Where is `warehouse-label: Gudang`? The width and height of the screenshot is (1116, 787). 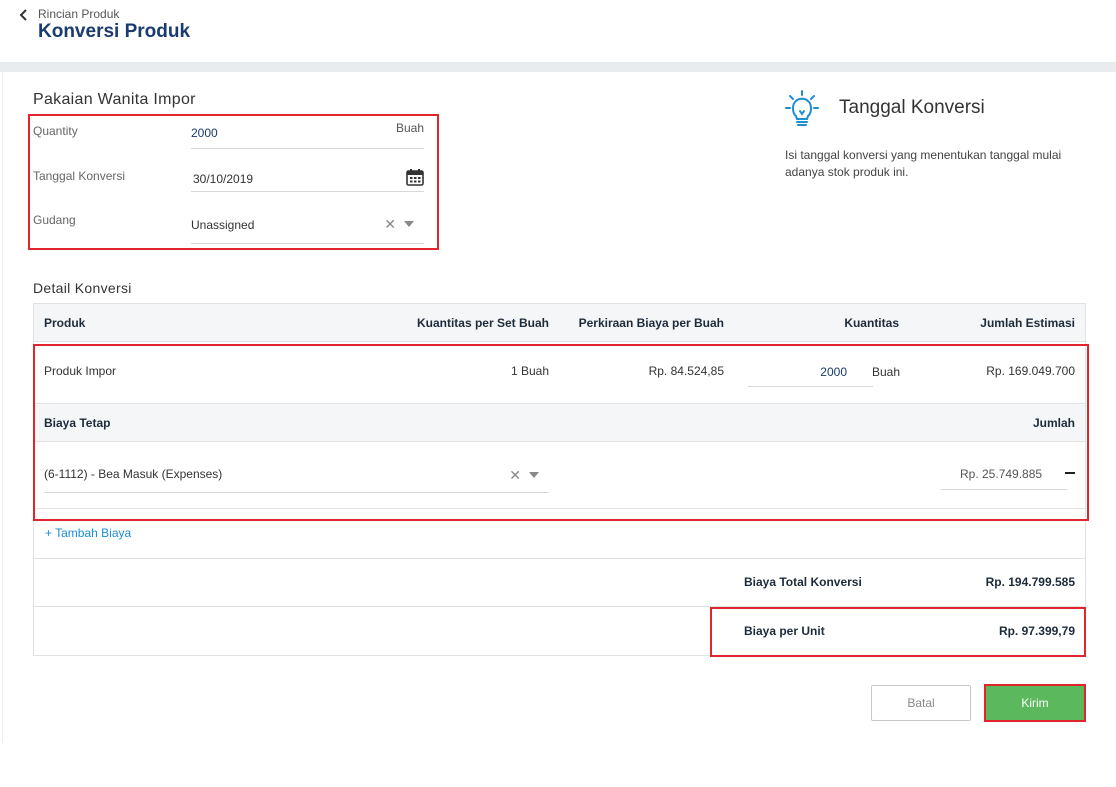
warehouse-label: Gudang is located at coordinates (54, 220).